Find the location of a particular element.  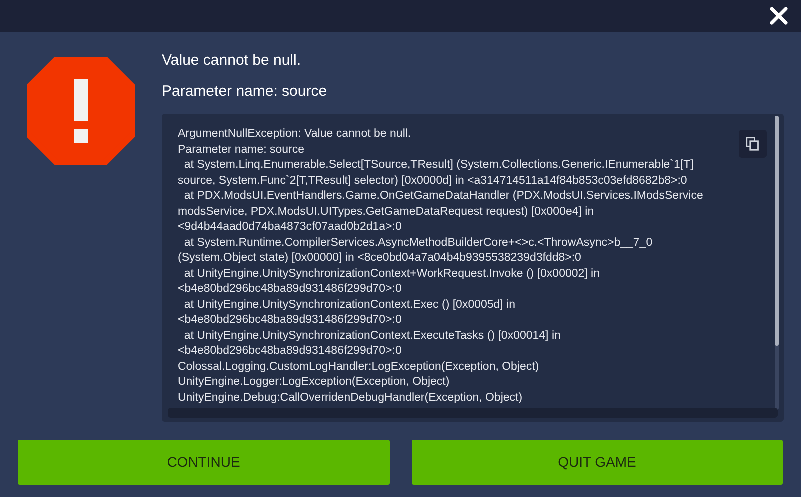

error-message: Value cannot be null. is located at coordinates (232, 60).